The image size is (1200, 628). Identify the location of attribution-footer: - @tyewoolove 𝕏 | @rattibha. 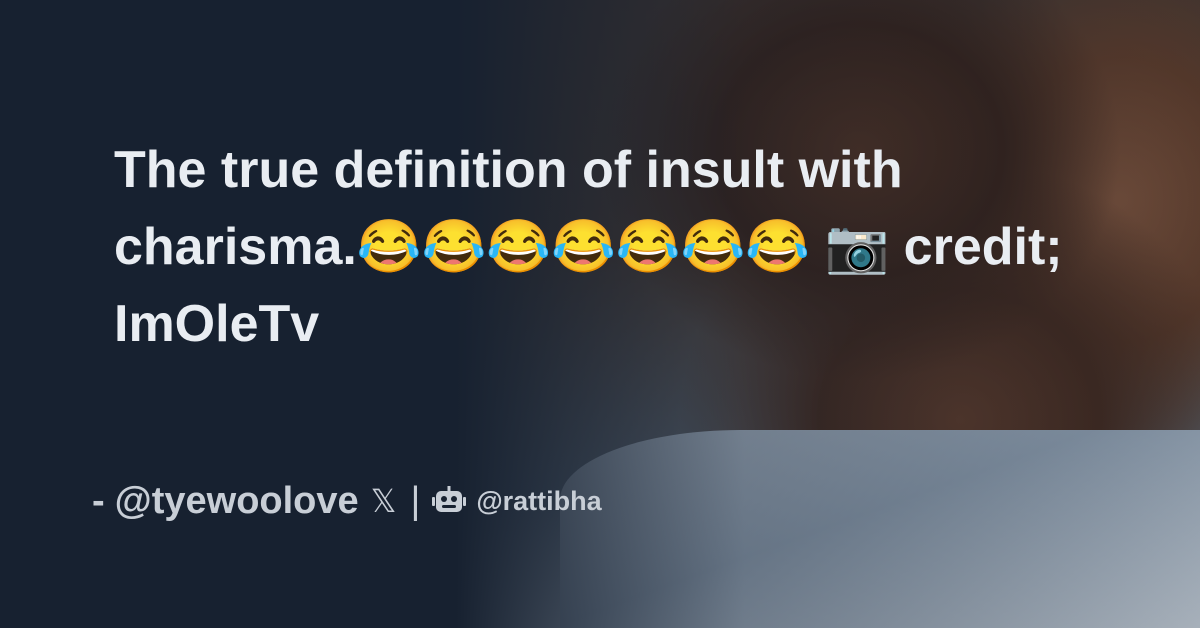
(347, 501).